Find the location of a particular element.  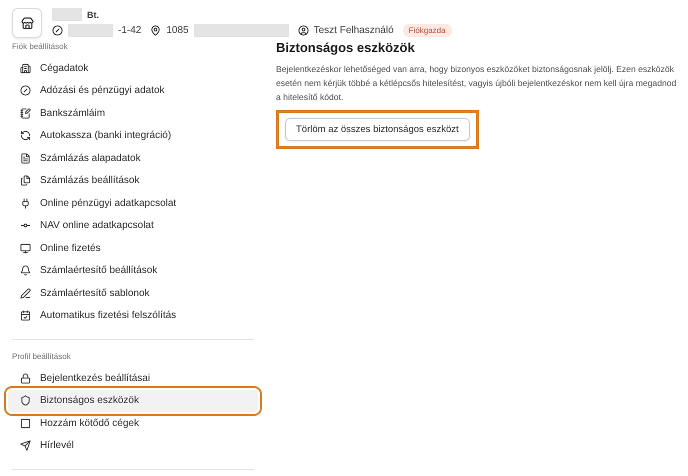

map-pin-icon is located at coordinates (156, 30).